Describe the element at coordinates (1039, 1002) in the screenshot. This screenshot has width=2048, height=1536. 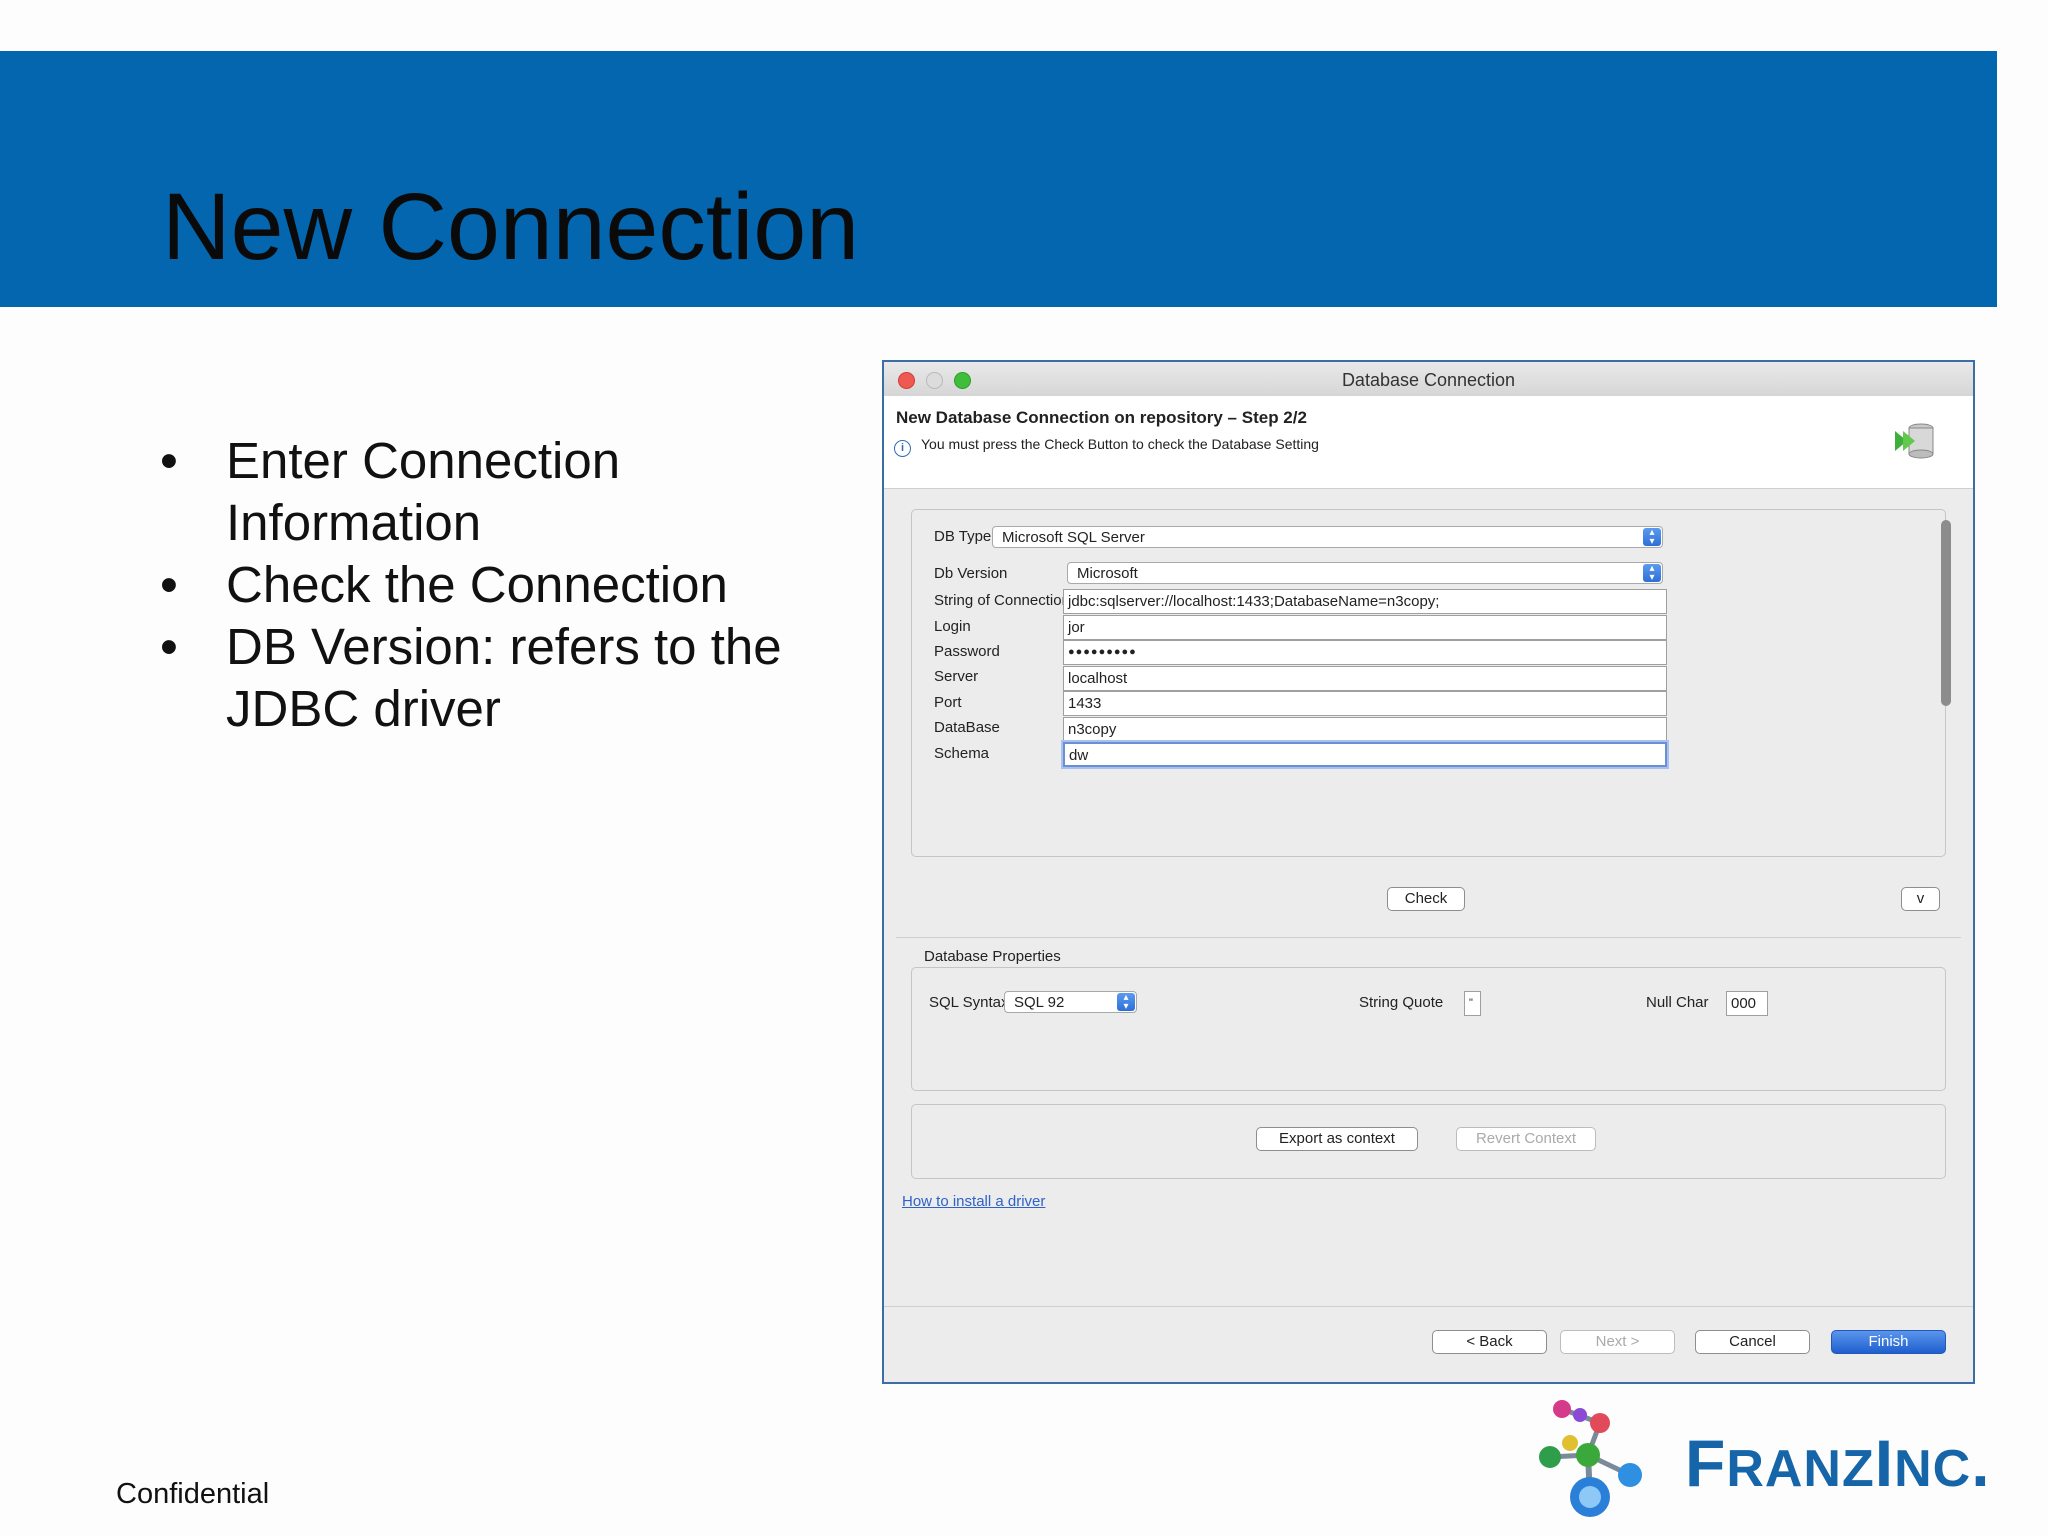
I see `sql-syntax-value: SQL 92` at that location.